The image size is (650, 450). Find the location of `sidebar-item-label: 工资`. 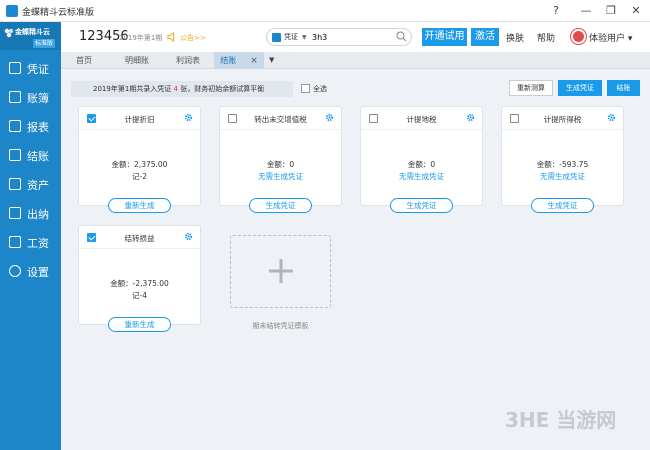

sidebar-item-label: 工资 is located at coordinates (38, 243).